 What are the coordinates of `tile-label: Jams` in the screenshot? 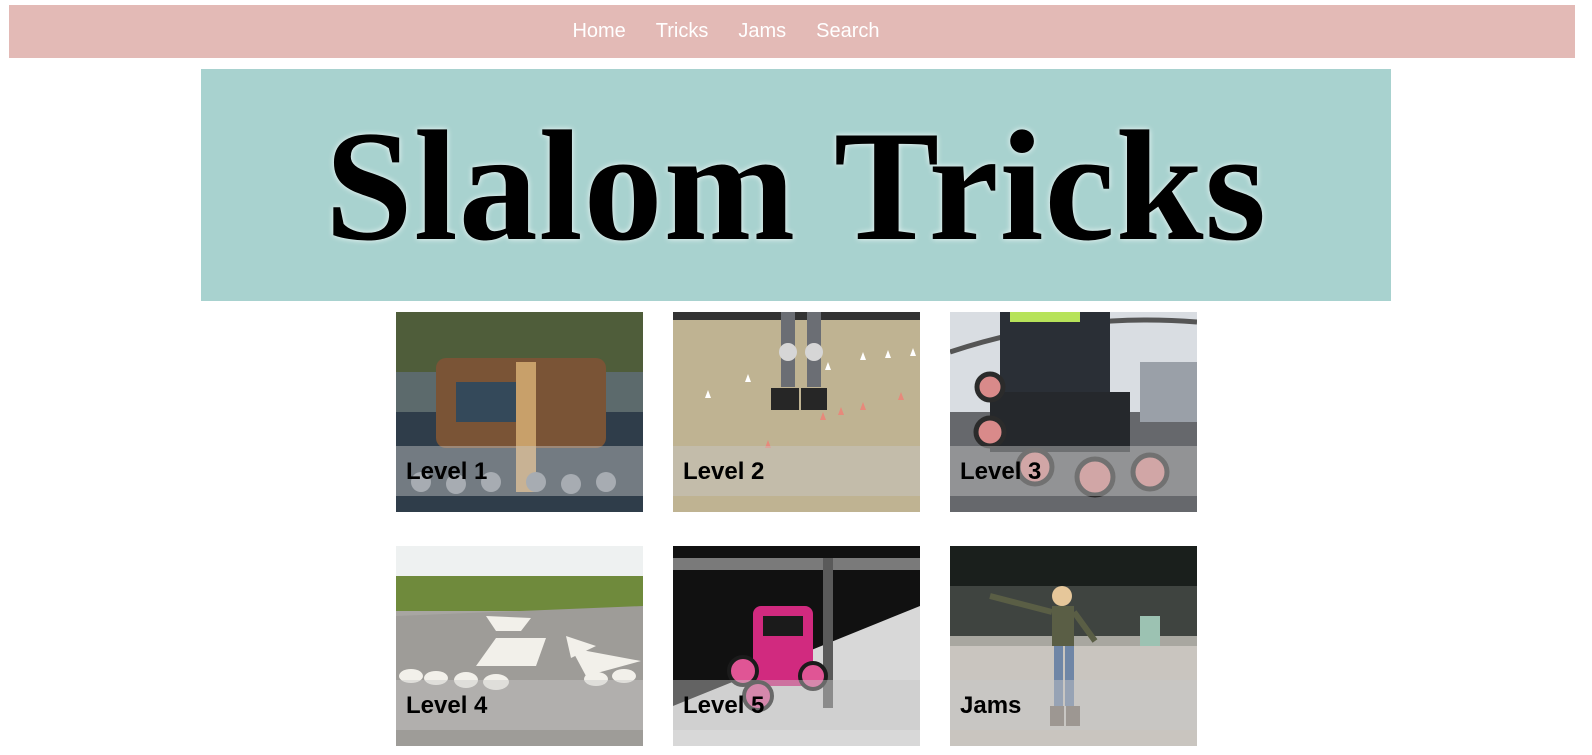 It's located at (991, 705).